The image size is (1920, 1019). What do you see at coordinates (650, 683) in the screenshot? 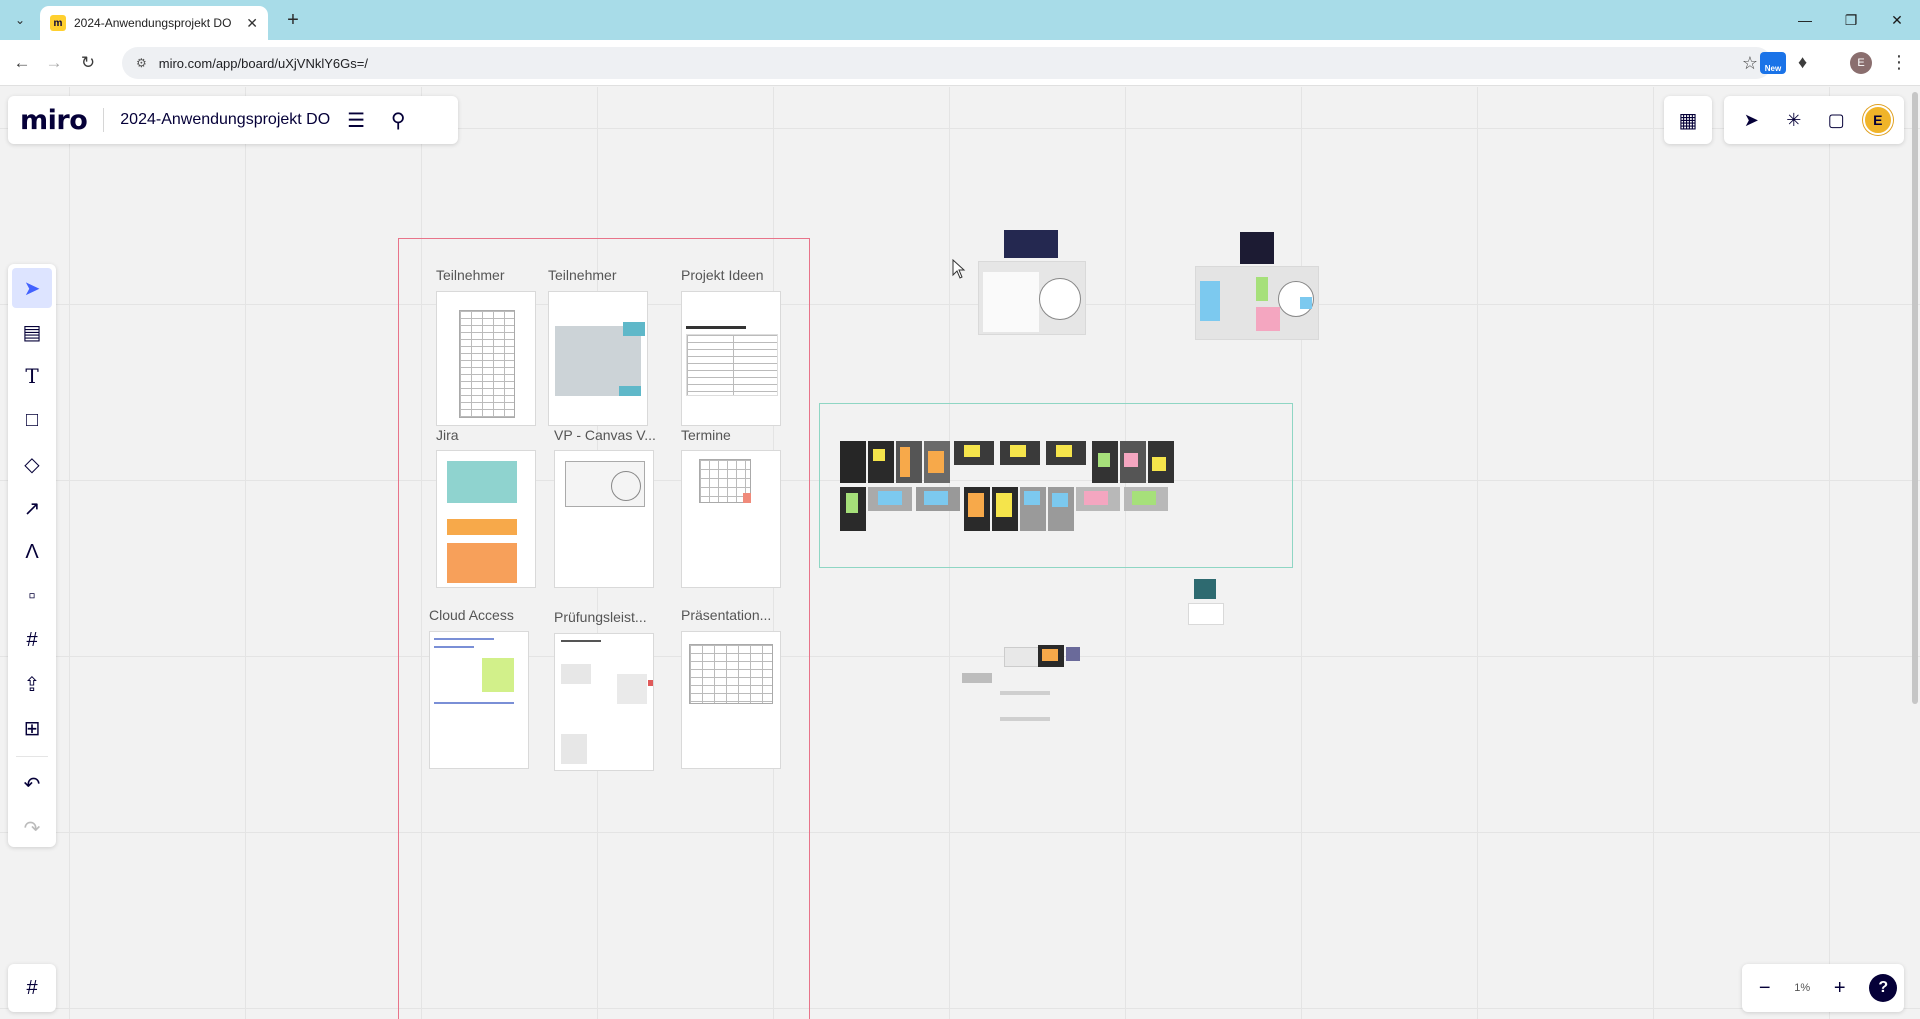
I see `marker` at bounding box center [650, 683].